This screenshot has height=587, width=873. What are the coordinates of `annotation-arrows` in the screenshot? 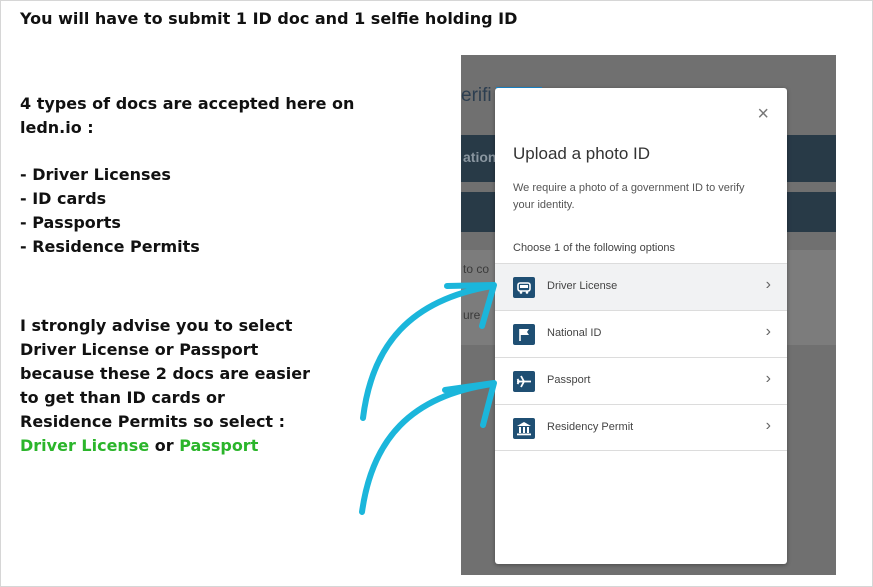 It's located at (428, 398).